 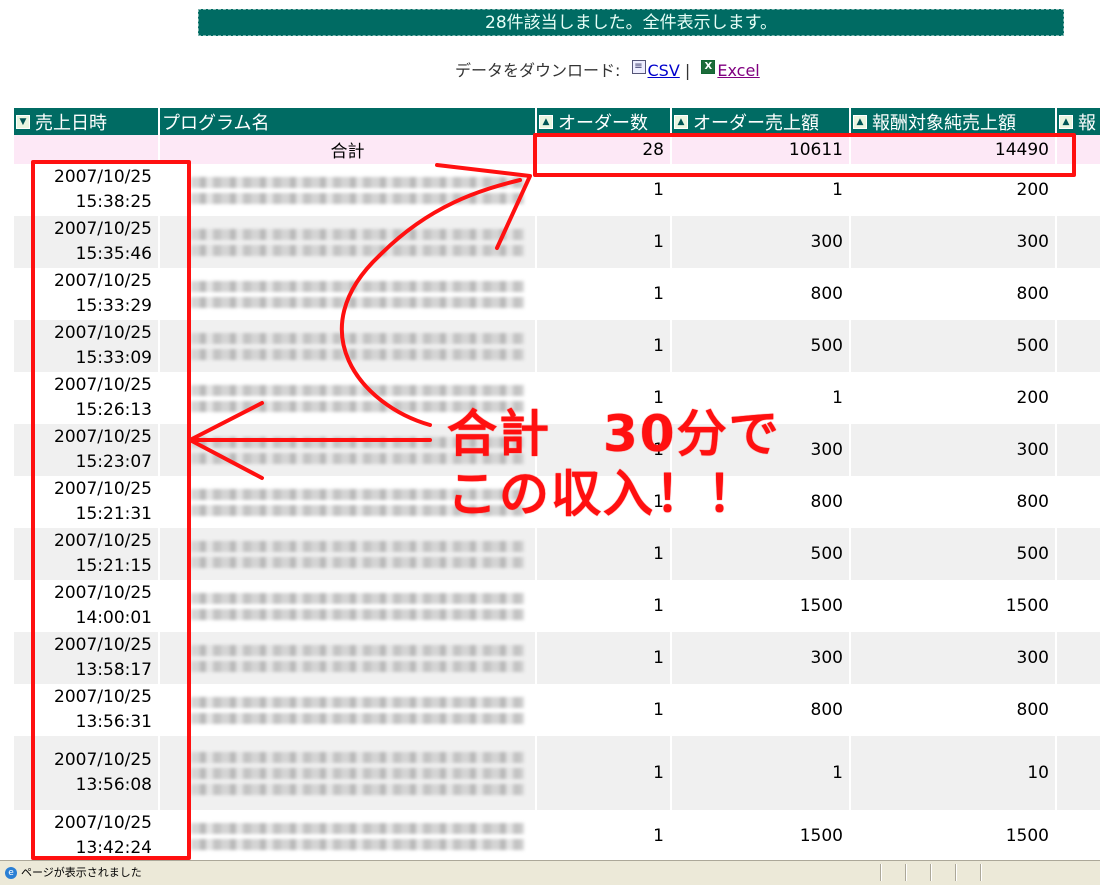 I want to click on arrow-head-upper, so click(x=483, y=206).